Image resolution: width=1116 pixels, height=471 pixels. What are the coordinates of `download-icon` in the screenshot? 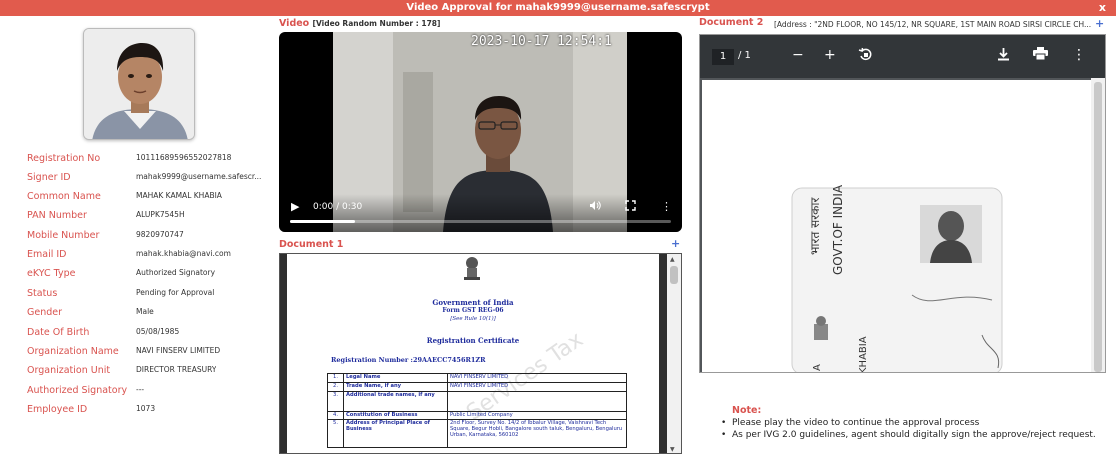 It's located at (1003, 56).